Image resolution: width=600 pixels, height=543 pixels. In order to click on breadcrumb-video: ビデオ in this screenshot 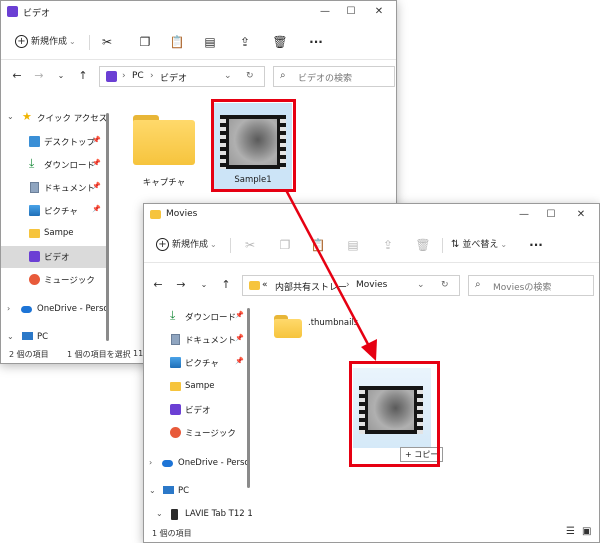, I will do `click(173, 77)`.